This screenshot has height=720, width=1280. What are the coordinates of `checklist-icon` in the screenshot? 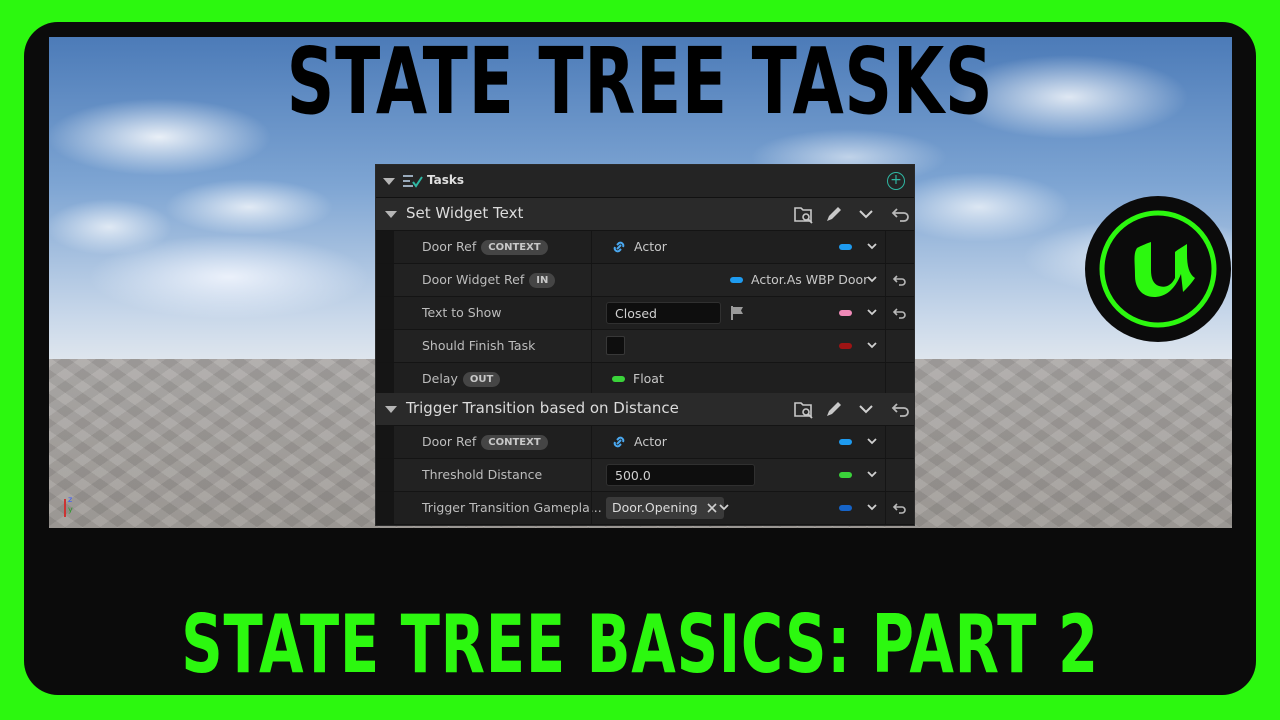 It's located at (413, 181).